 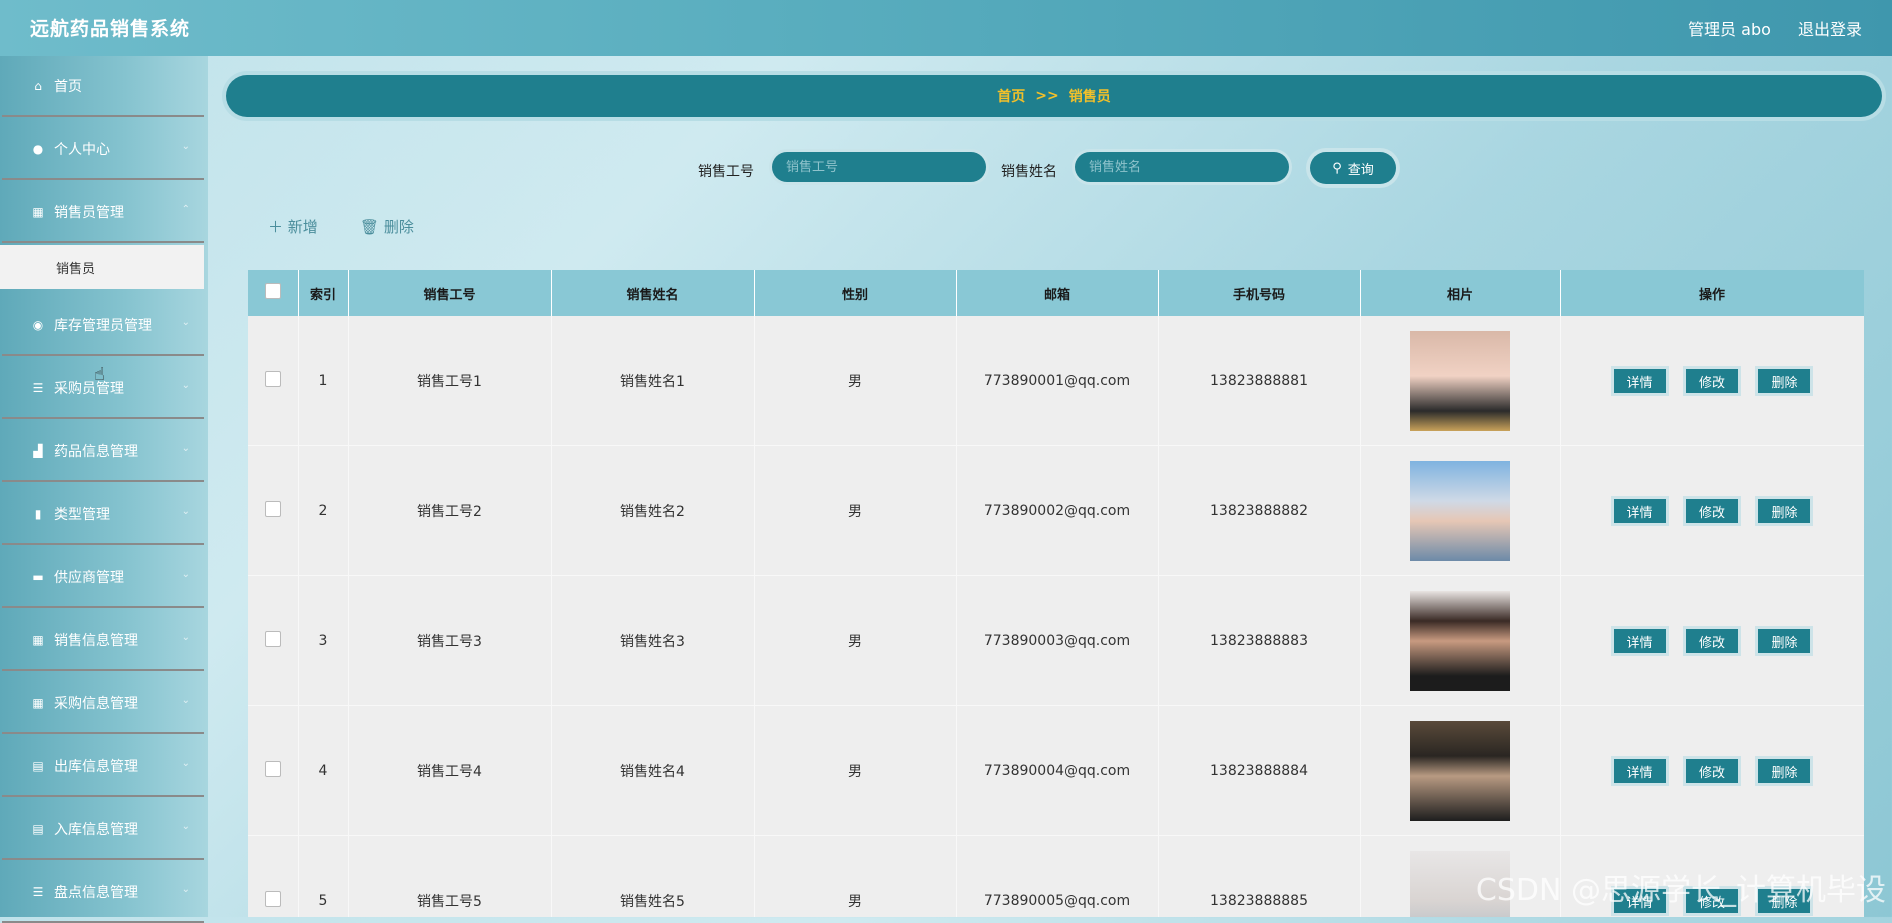 I want to click on sidebar-item-label: 个人中心, so click(x=82, y=149).